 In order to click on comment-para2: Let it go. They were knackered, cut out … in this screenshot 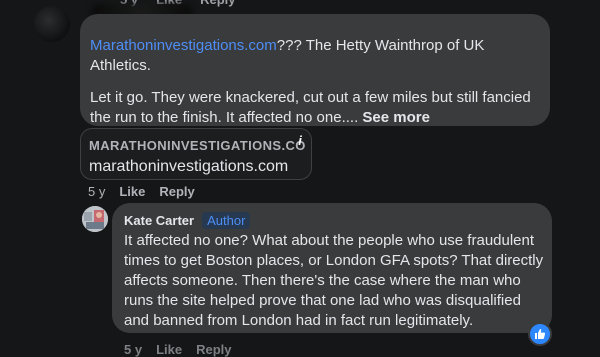, I will do `click(310, 107)`.